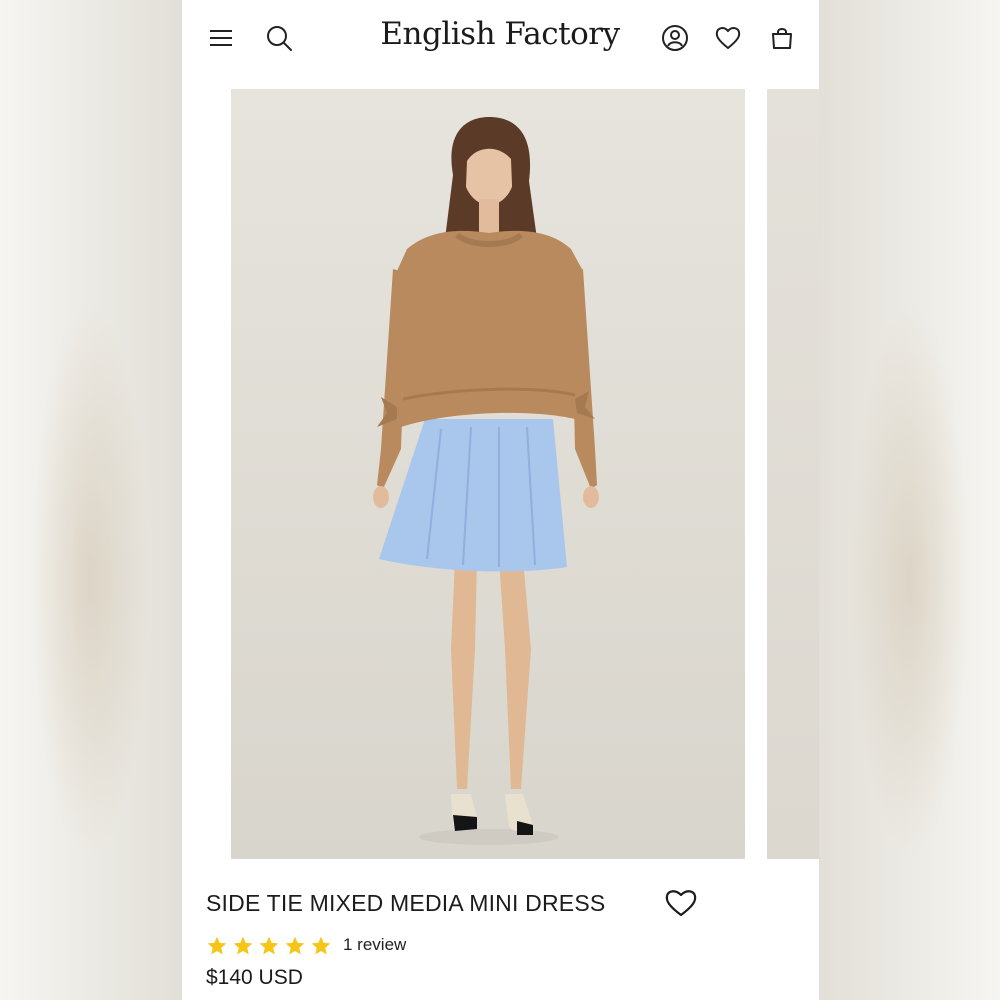  I want to click on top-bar: English Factory, so click(500, 39).